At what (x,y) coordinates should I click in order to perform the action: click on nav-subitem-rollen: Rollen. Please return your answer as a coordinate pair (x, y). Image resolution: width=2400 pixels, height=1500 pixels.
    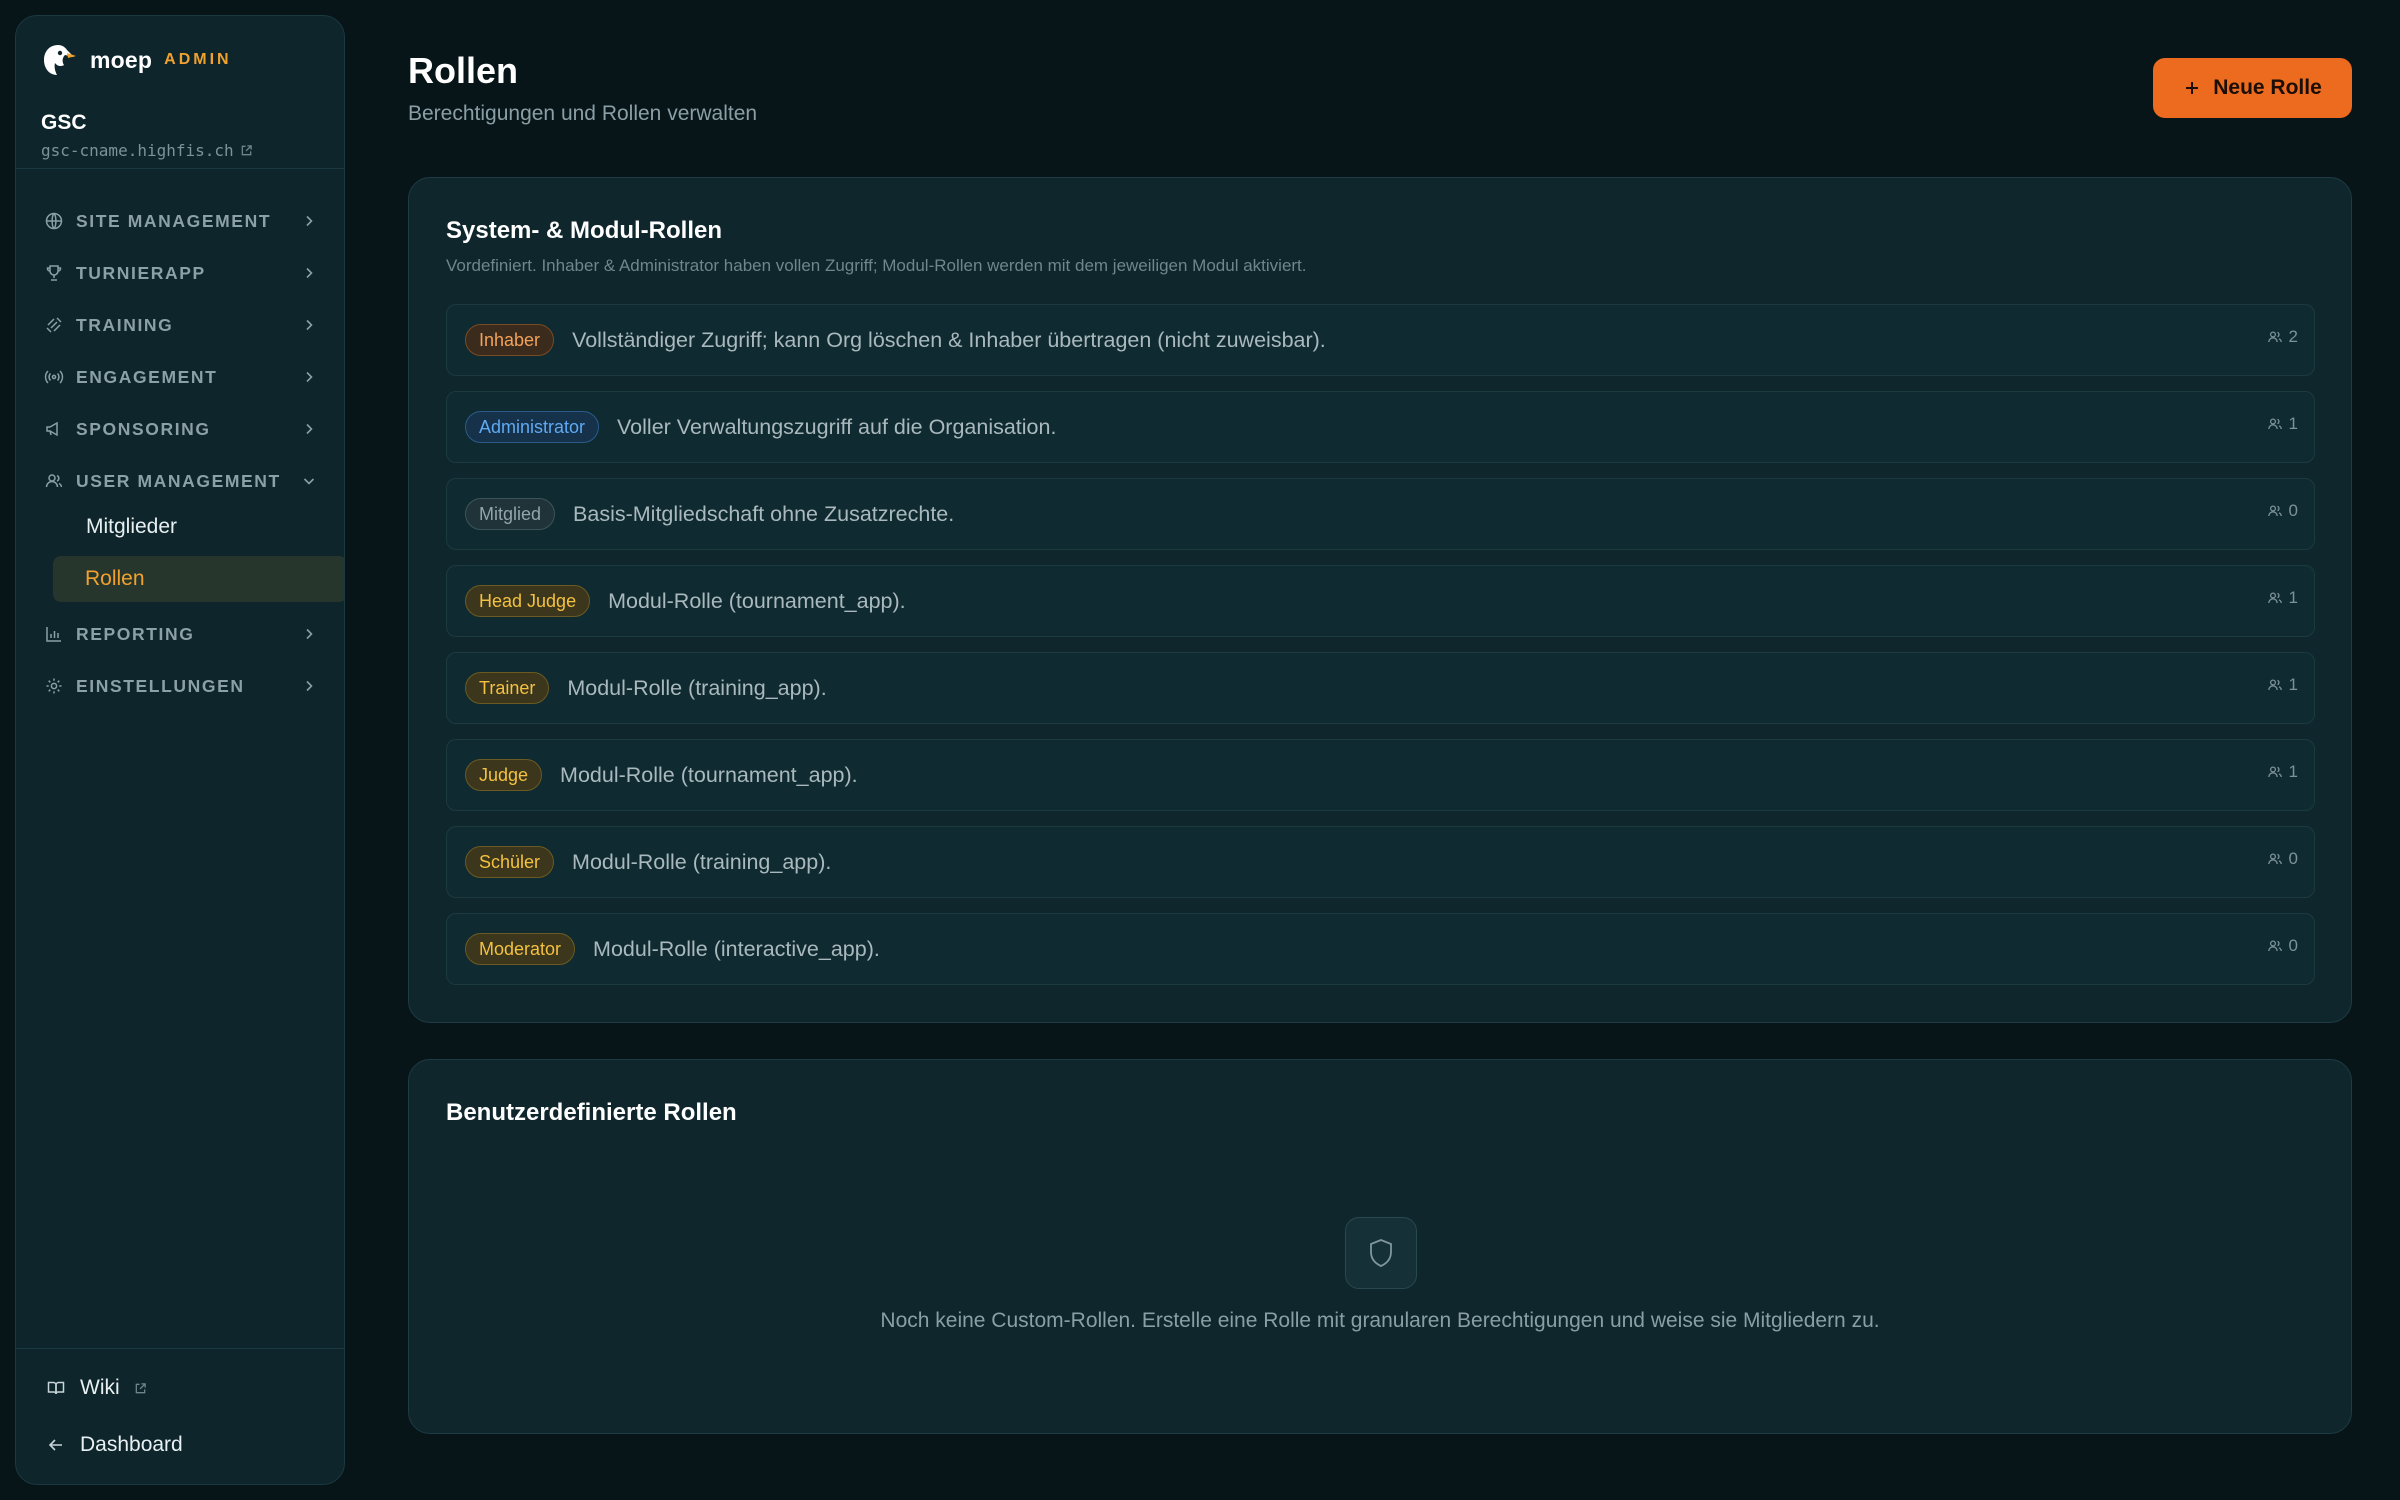
    Looking at the image, I should click on (198, 579).